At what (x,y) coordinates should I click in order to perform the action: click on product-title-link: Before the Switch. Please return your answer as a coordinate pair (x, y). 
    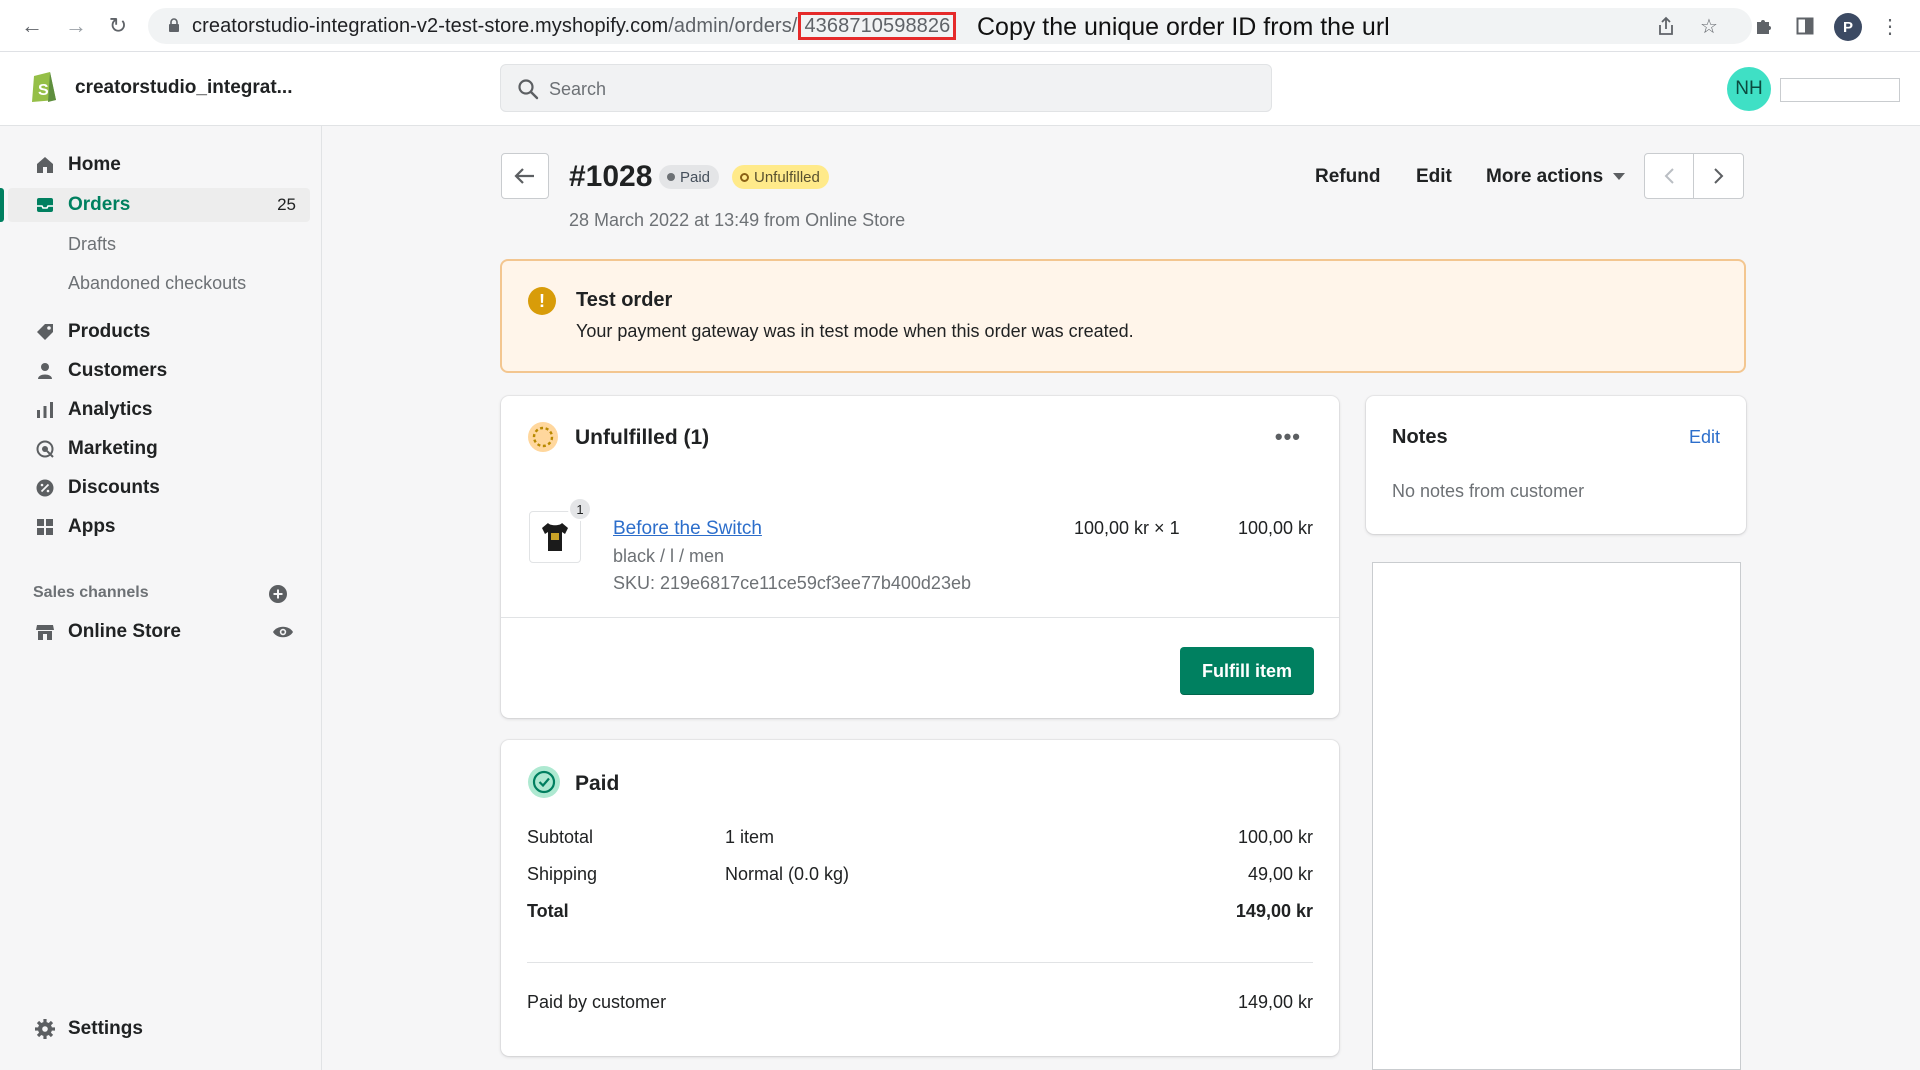
    Looking at the image, I should click on (687, 529).